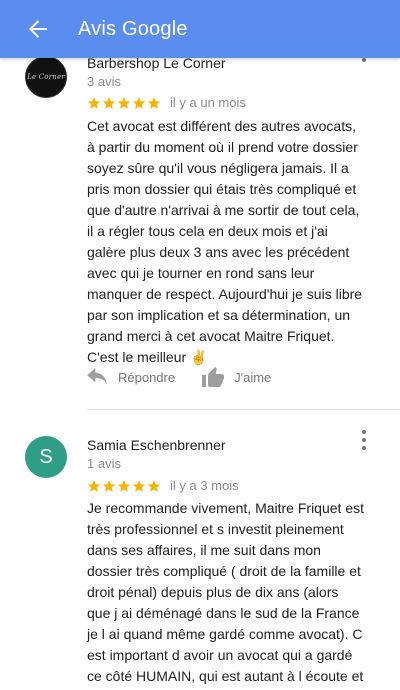  I want to click on star-rating: il y a un mois, so click(166, 102).